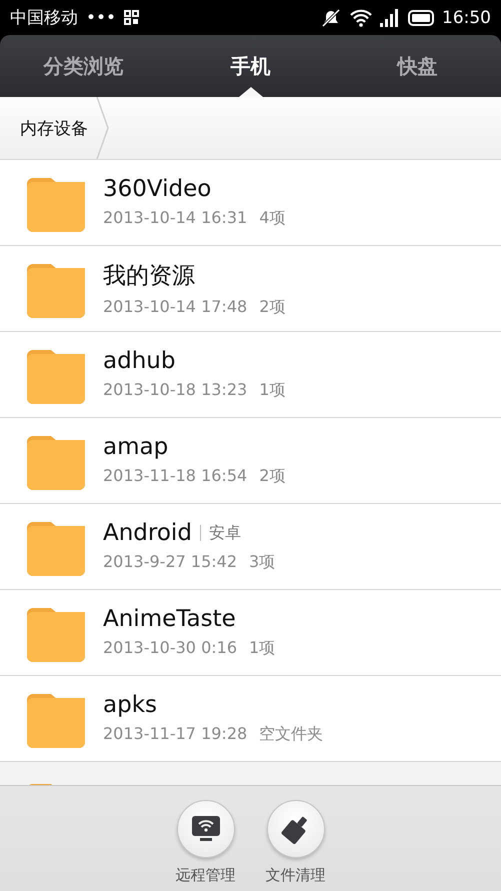 The height and width of the screenshot is (891, 501). What do you see at coordinates (175, 218) in the screenshot?
I see `modified-date: 2013-10-14 16:31` at bounding box center [175, 218].